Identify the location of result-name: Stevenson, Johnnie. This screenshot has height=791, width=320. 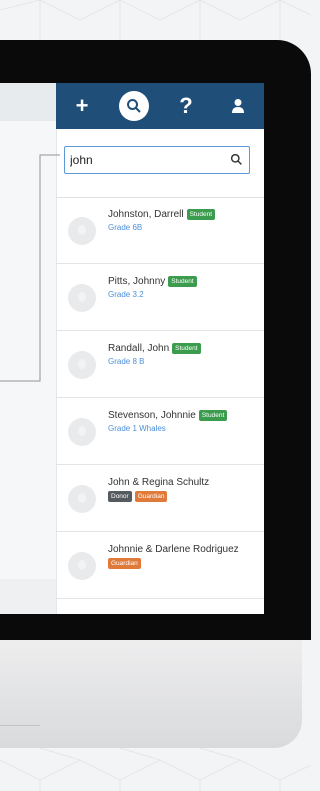
(152, 415).